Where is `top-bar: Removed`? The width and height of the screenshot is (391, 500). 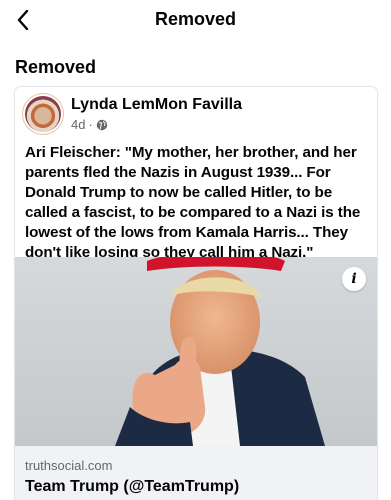
top-bar: Removed is located at coordinates (195, 21).